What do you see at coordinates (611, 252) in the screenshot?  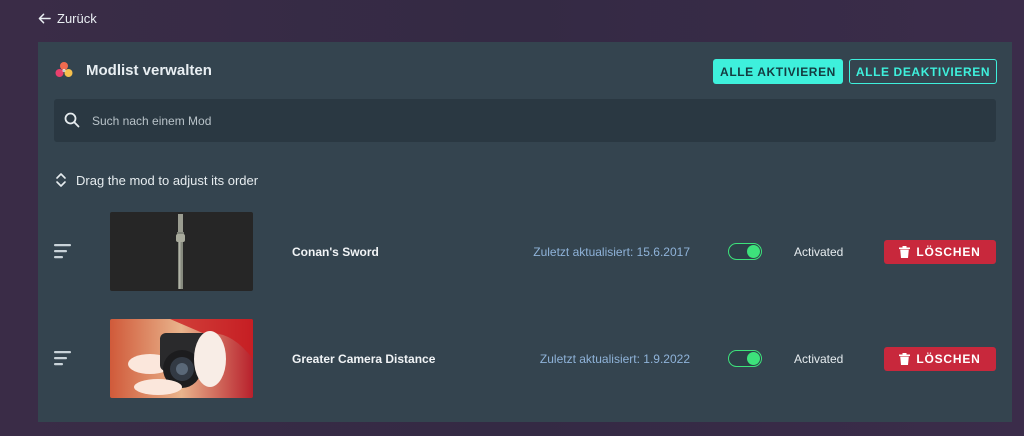 I see `mod-updated-date: Zuletzt aktualisiert: 15.6.2017` at bounding box center [611, 252].